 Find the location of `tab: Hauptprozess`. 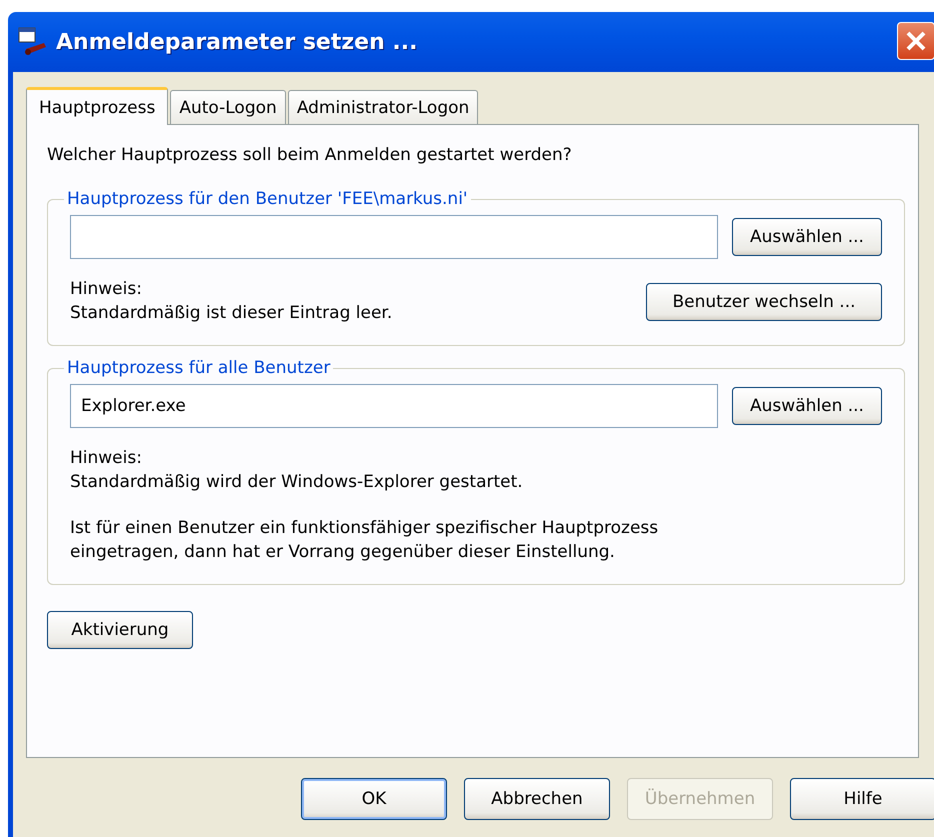

tab: Hauptprozess is located at coordinates (97, 106).